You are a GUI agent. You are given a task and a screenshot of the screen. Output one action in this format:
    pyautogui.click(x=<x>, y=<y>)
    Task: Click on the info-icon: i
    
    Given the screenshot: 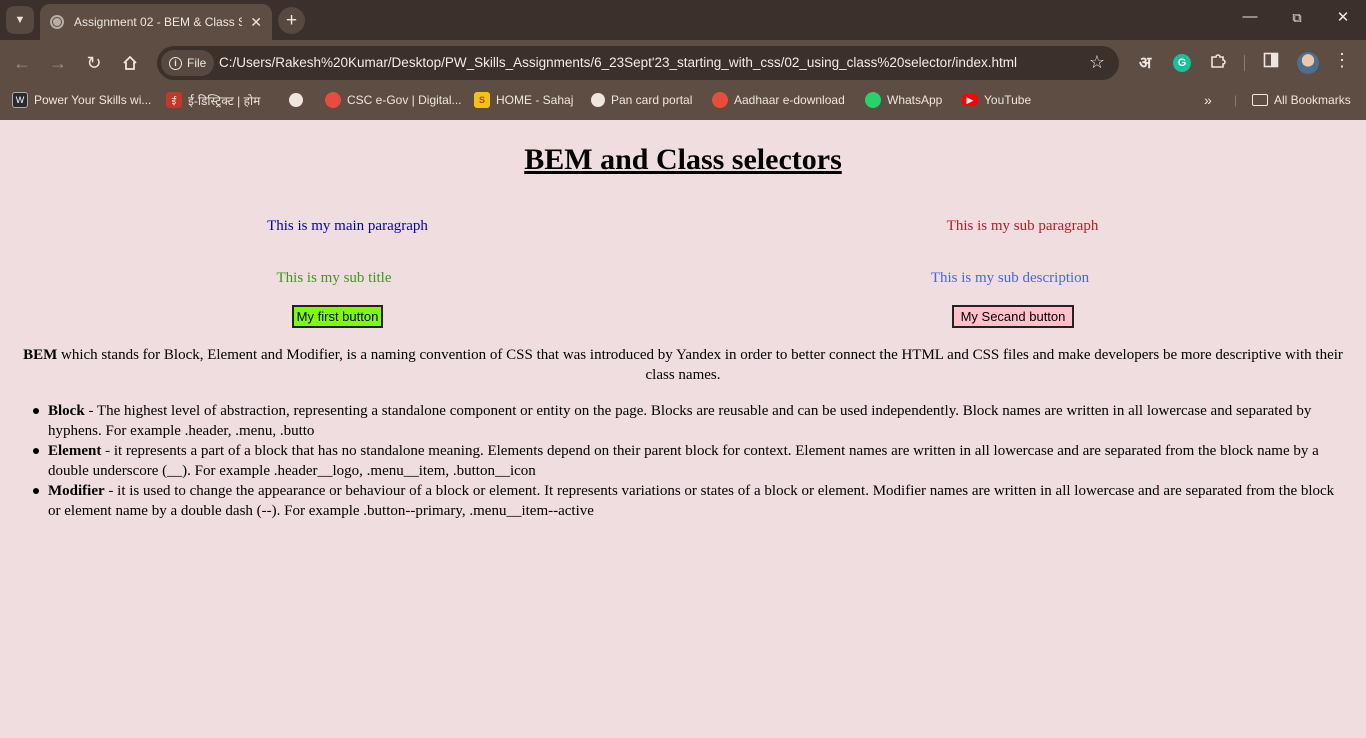 What is the action you would take?
    pyautogui.click(x=175, y=63)
    